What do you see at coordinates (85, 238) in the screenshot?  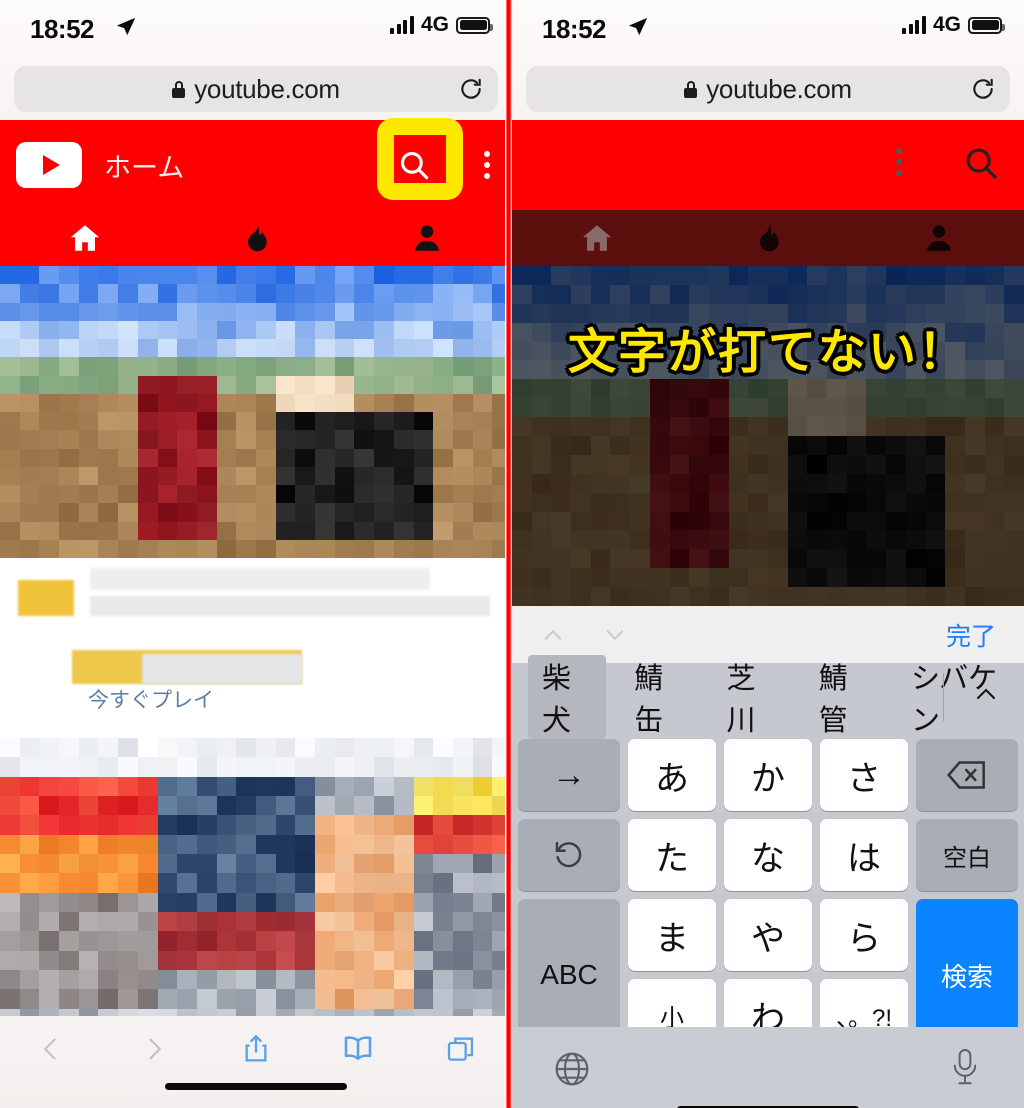 I see `sidebar-item-home` at bounding box center [85, 238].